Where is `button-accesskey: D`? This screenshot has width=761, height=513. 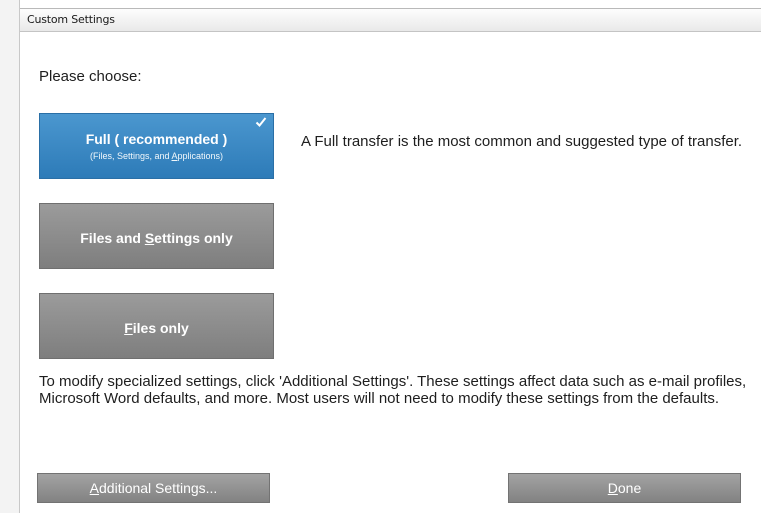
button-accesskey: D is located at coordinates (612, 488).